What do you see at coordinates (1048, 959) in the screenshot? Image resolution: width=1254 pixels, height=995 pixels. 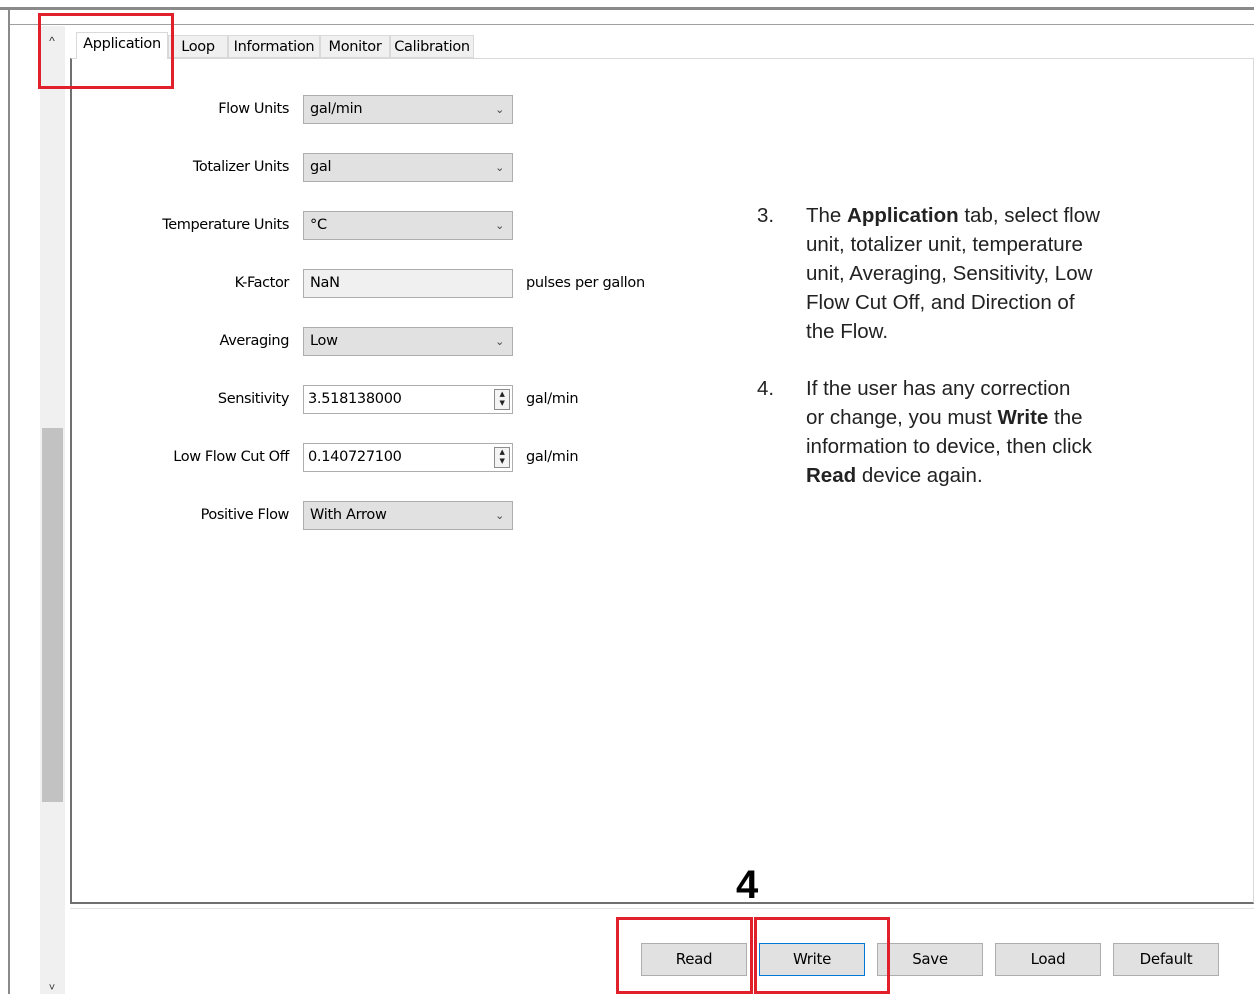 I see `load-button: Load` at bounding box center [1048, 959].